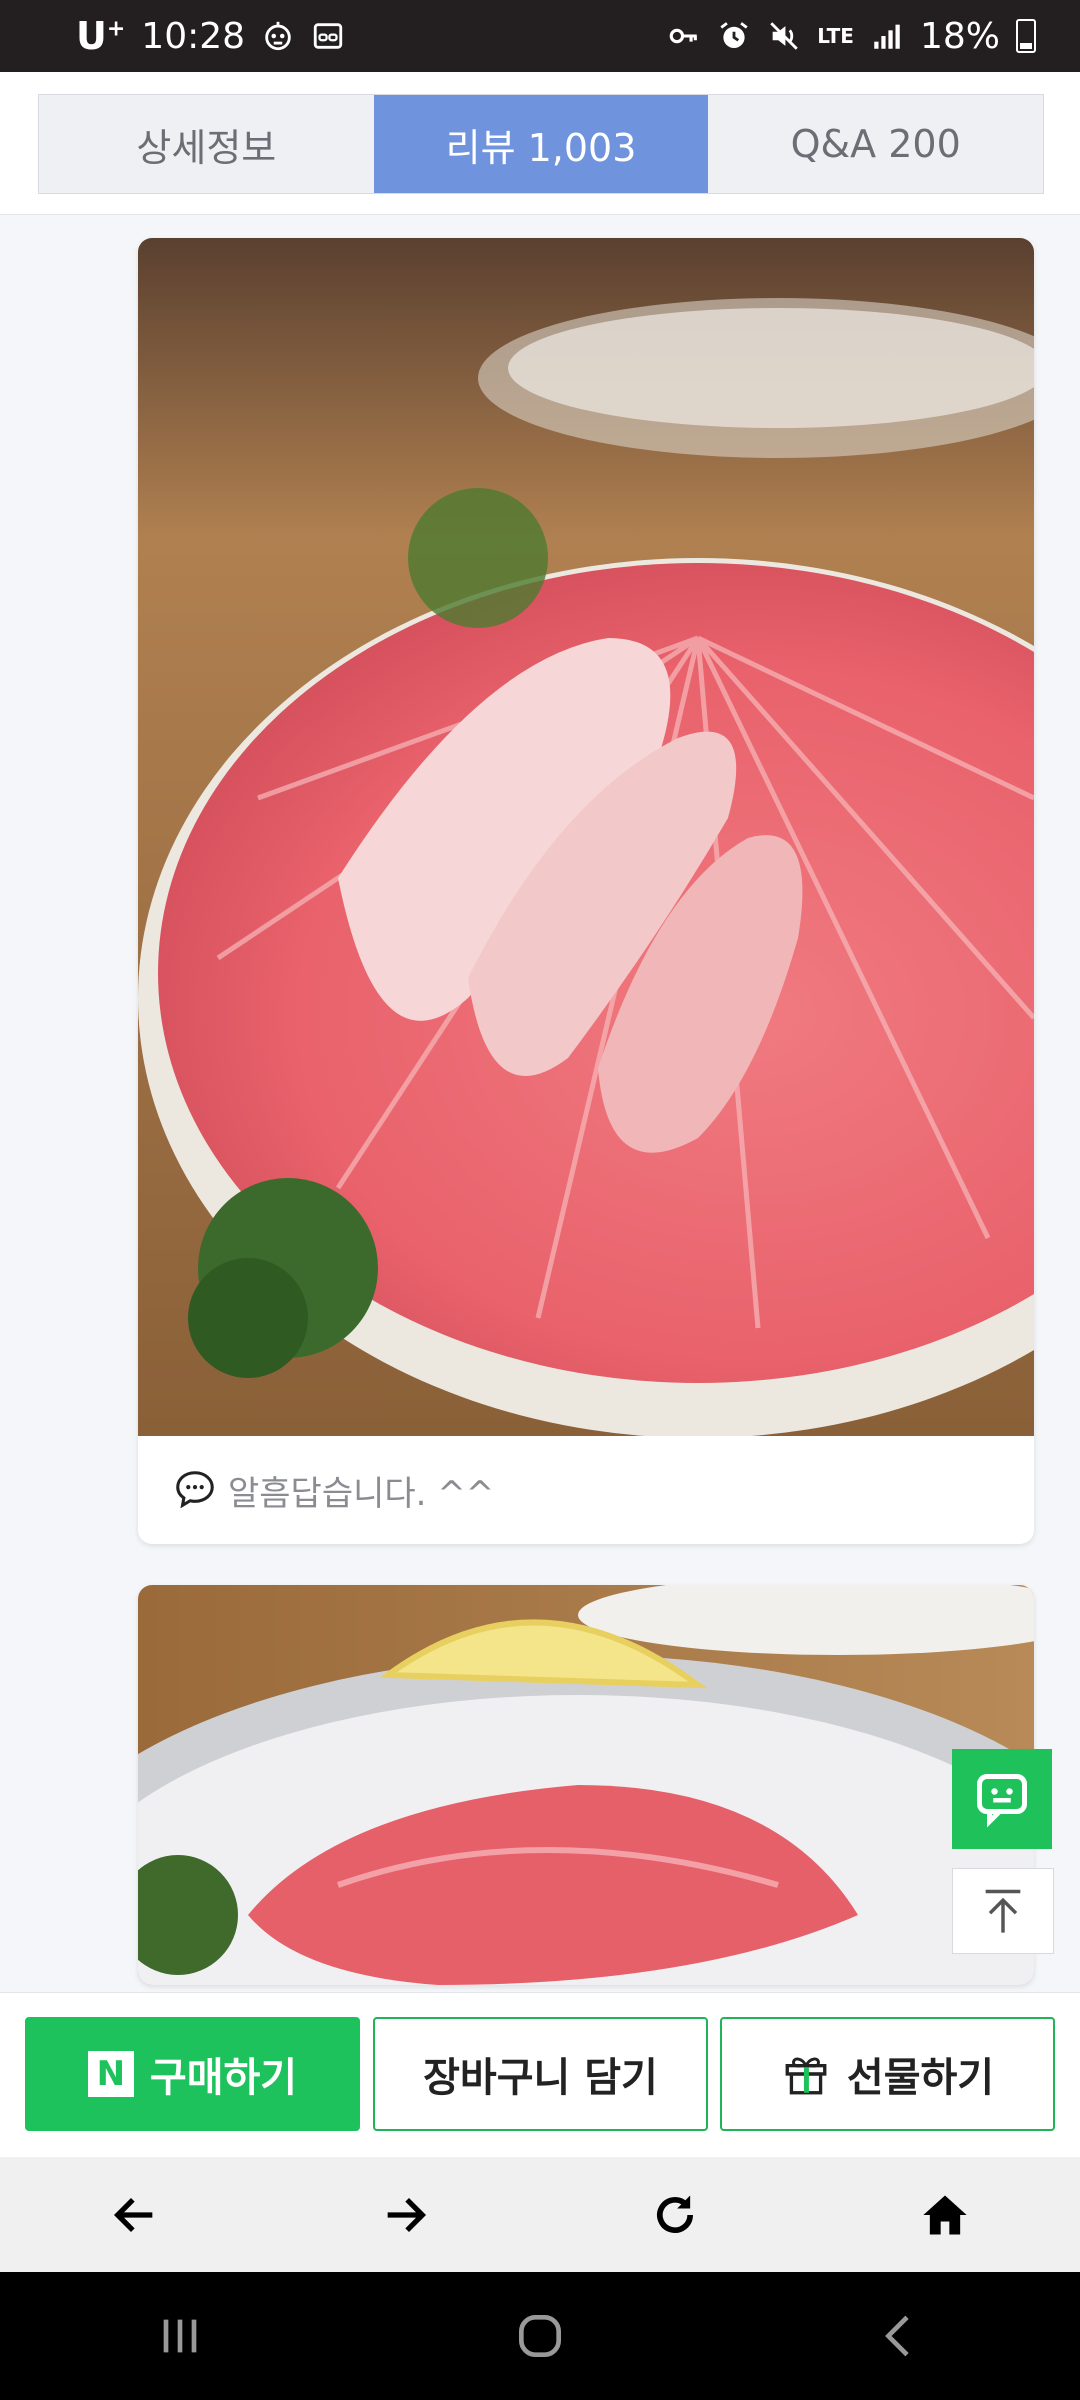  What do you see at coordinates (206, 144) in the screenshot?
I see `tab-details: 상세정보` at bounding box center [206, 144].